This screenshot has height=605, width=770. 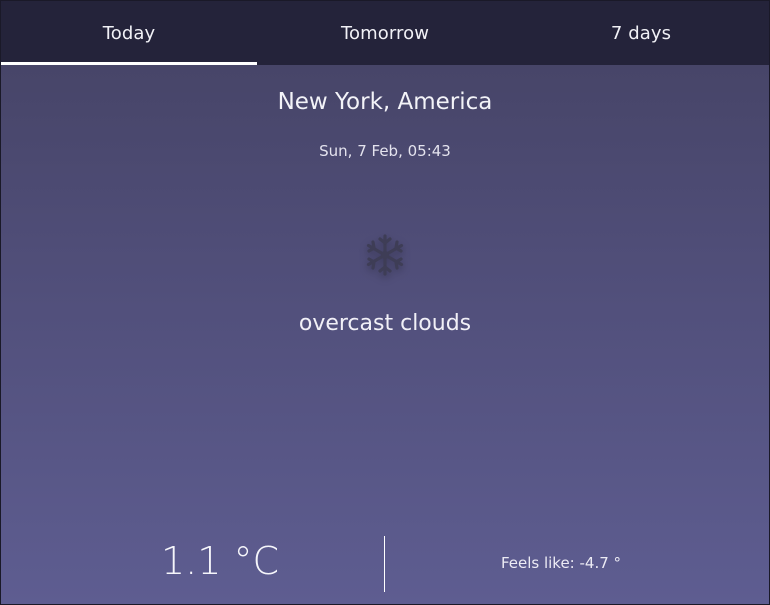 What do you see at coordinates (385, 255) in the screenshot?
I see `snowflake-icon` at bounding box center [385, 255].